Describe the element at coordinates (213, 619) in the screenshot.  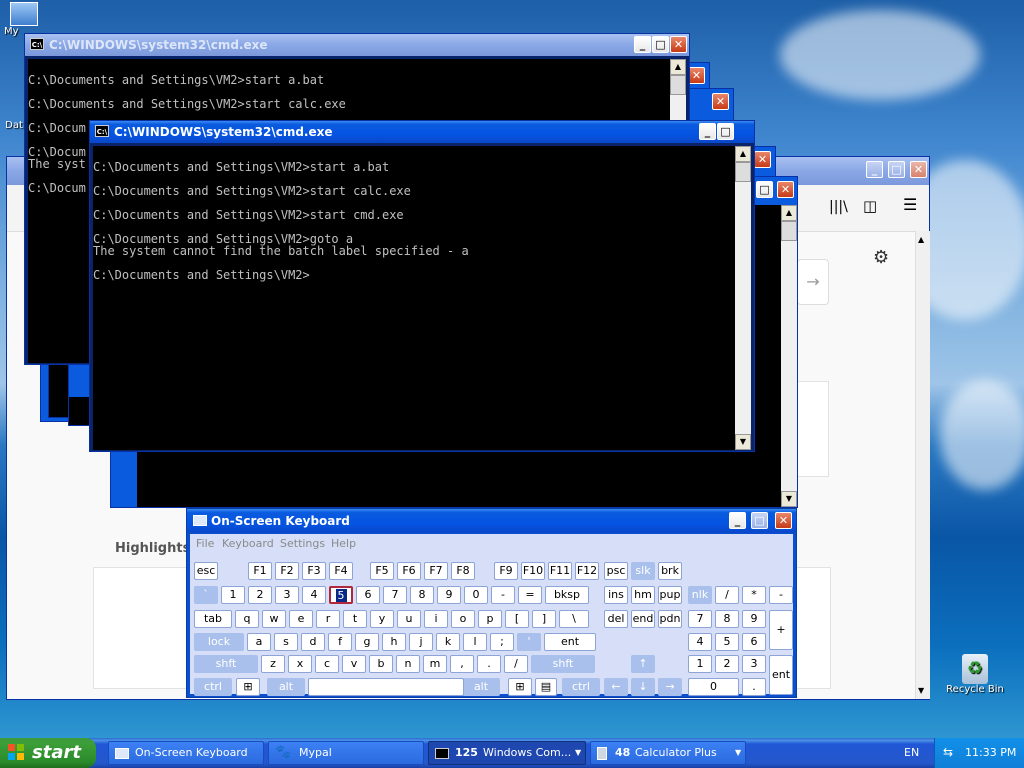
I see `osk-key: tab` at that location.